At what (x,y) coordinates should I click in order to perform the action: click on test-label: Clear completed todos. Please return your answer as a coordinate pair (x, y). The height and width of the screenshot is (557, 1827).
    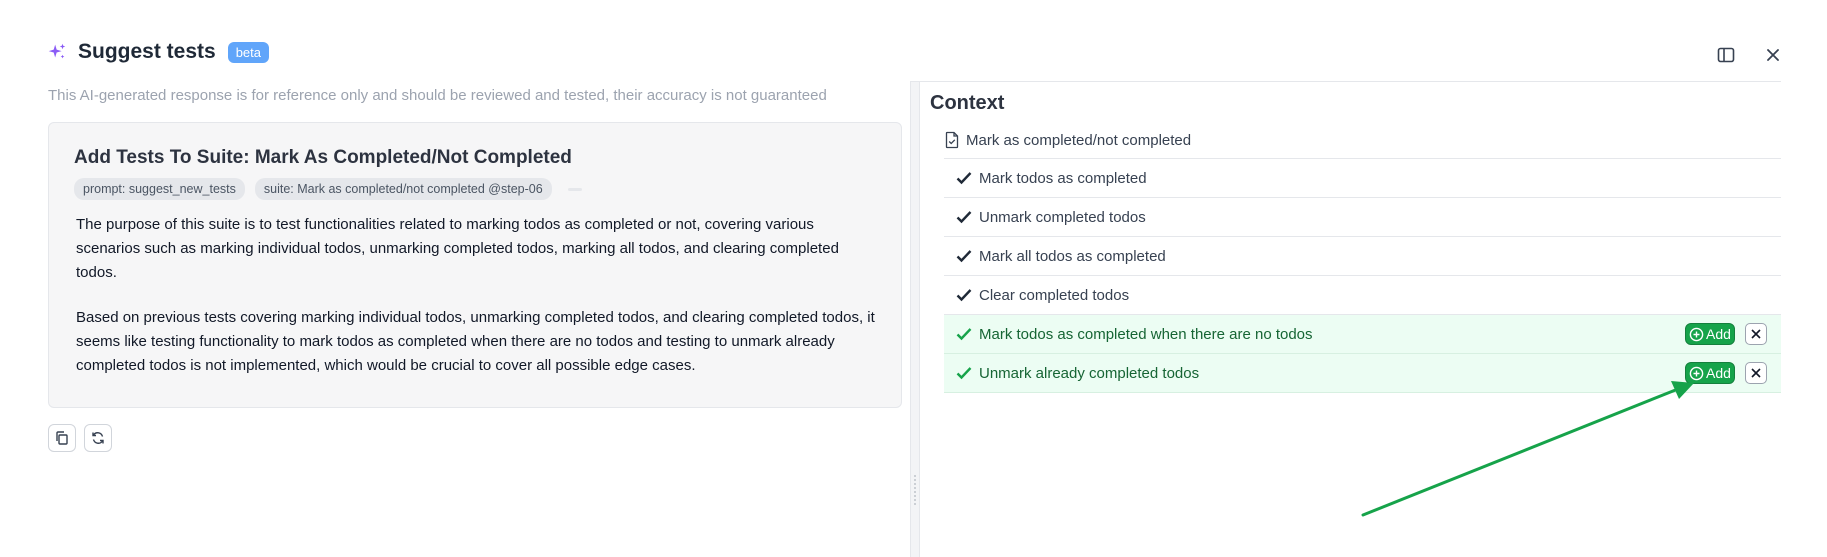
    Looking at the image, I should click on (1054, 295).